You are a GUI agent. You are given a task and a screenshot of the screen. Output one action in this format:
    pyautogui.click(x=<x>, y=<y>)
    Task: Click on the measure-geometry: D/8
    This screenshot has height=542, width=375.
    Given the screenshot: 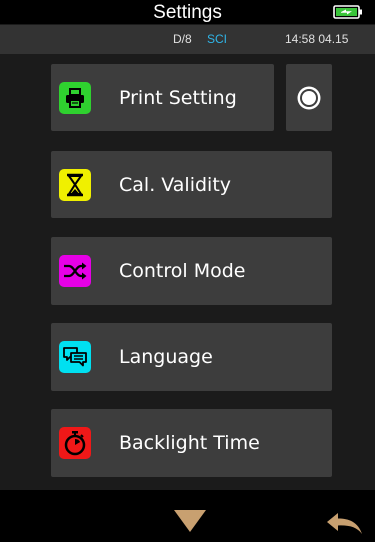 What is the action you would take?
    pyautogui.click(x=182, y=39)
    